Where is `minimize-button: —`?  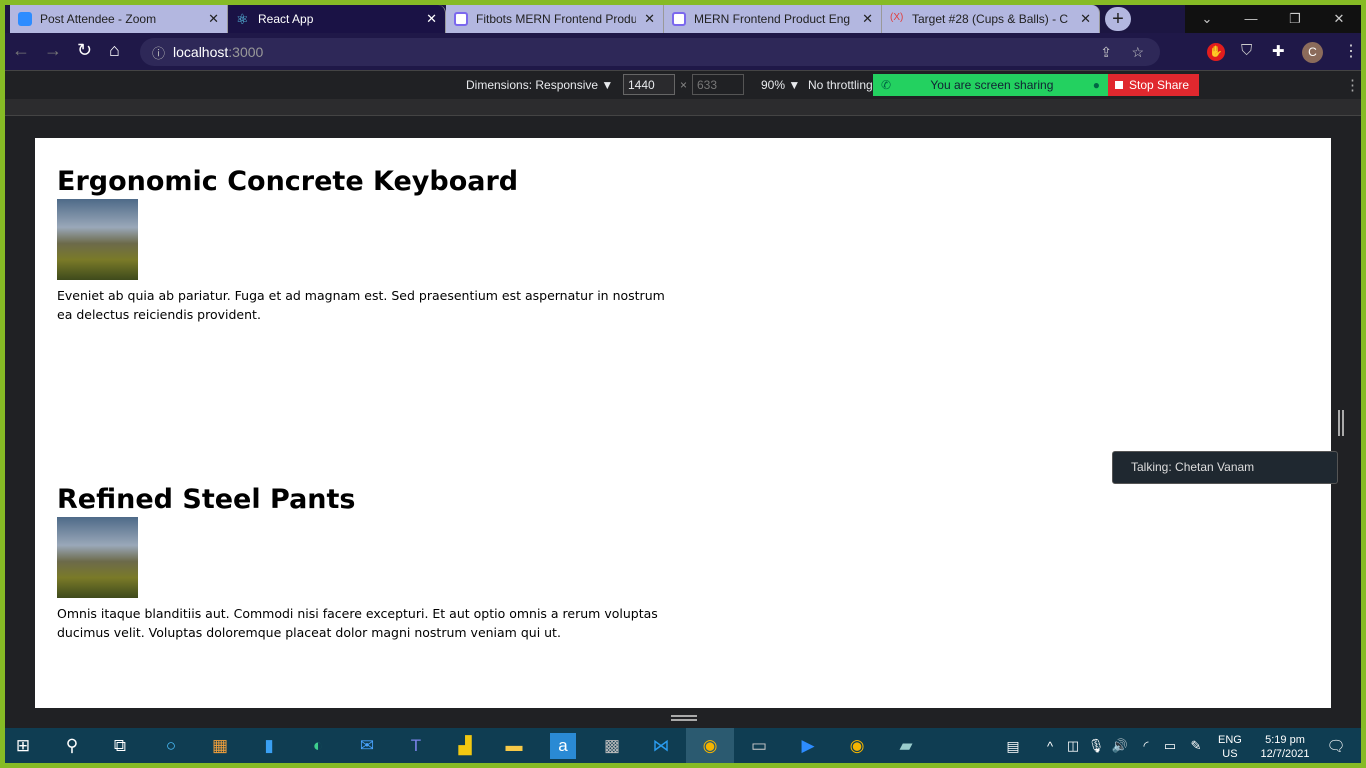
minimize-button: — is located at coordinates (1251, 19).